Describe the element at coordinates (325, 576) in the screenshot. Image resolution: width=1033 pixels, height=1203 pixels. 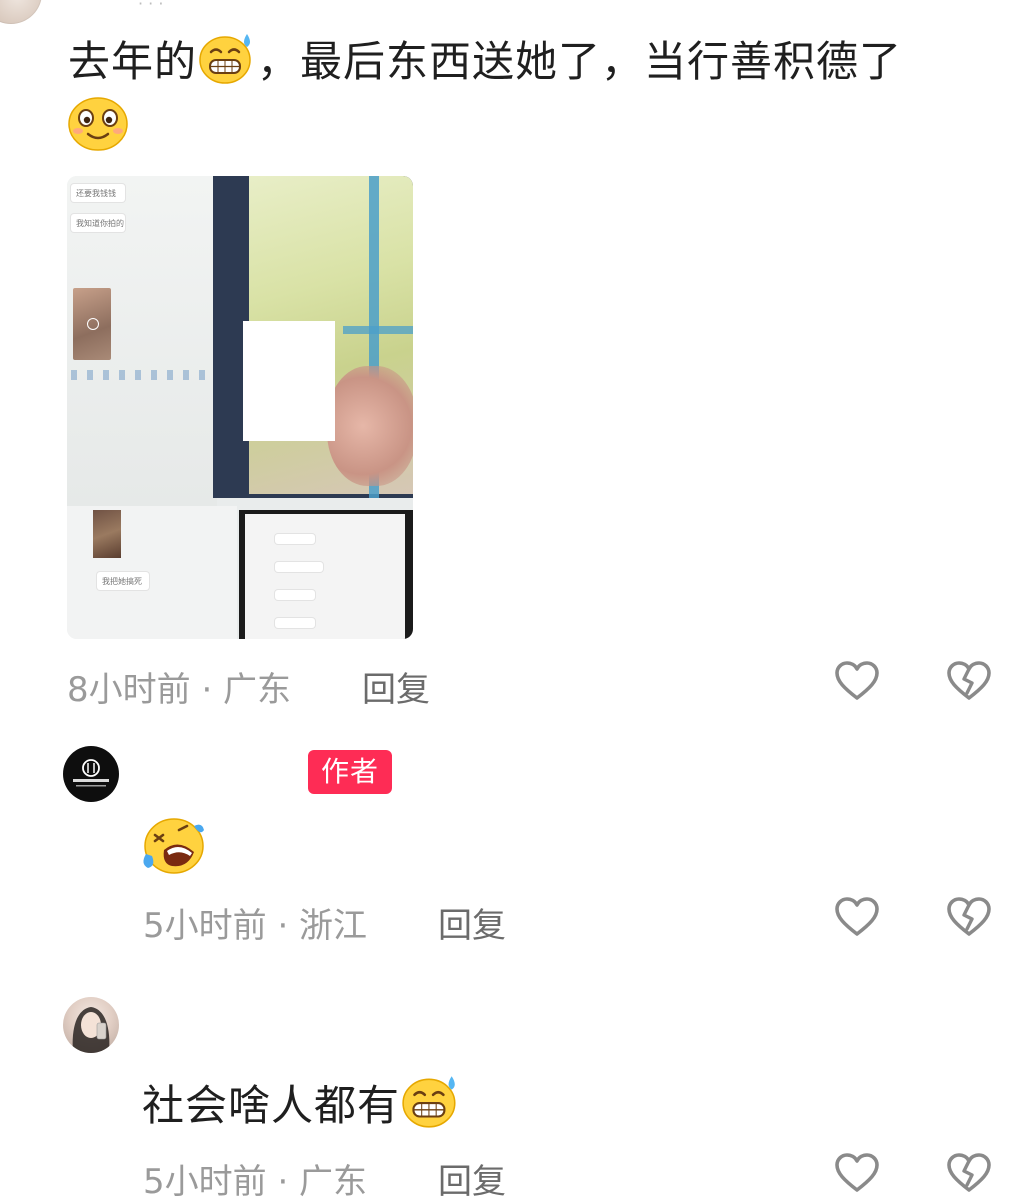
I see `phone-screen` at that location.